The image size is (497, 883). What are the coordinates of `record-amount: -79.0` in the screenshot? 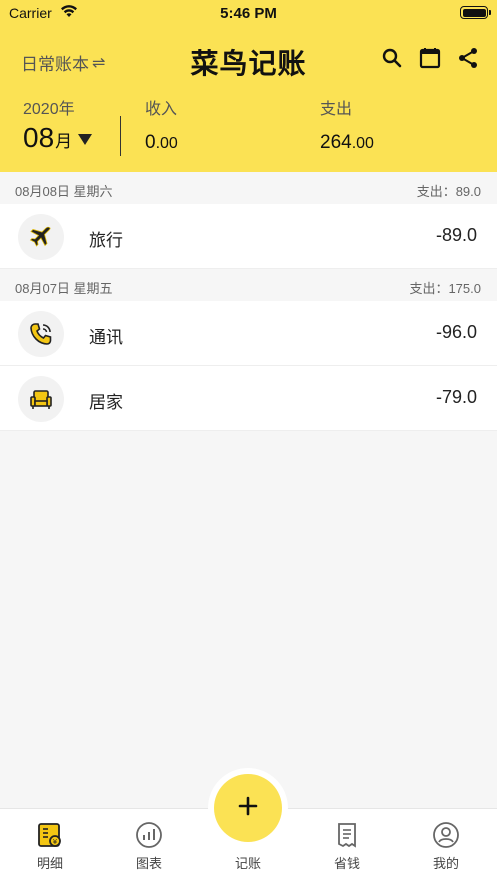 It's located at (456, 397).